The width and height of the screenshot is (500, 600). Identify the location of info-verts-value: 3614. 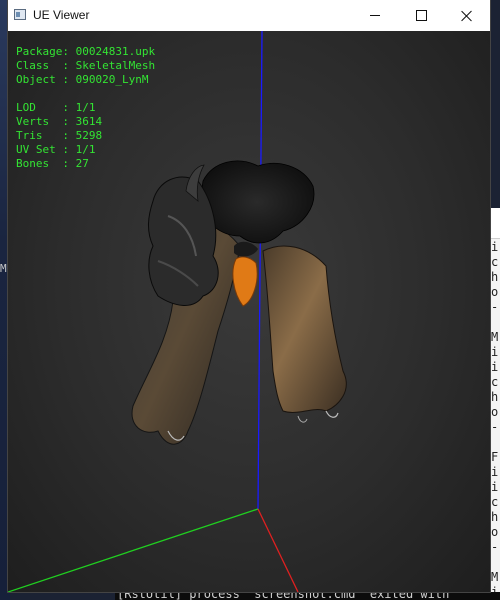
(89, 121).